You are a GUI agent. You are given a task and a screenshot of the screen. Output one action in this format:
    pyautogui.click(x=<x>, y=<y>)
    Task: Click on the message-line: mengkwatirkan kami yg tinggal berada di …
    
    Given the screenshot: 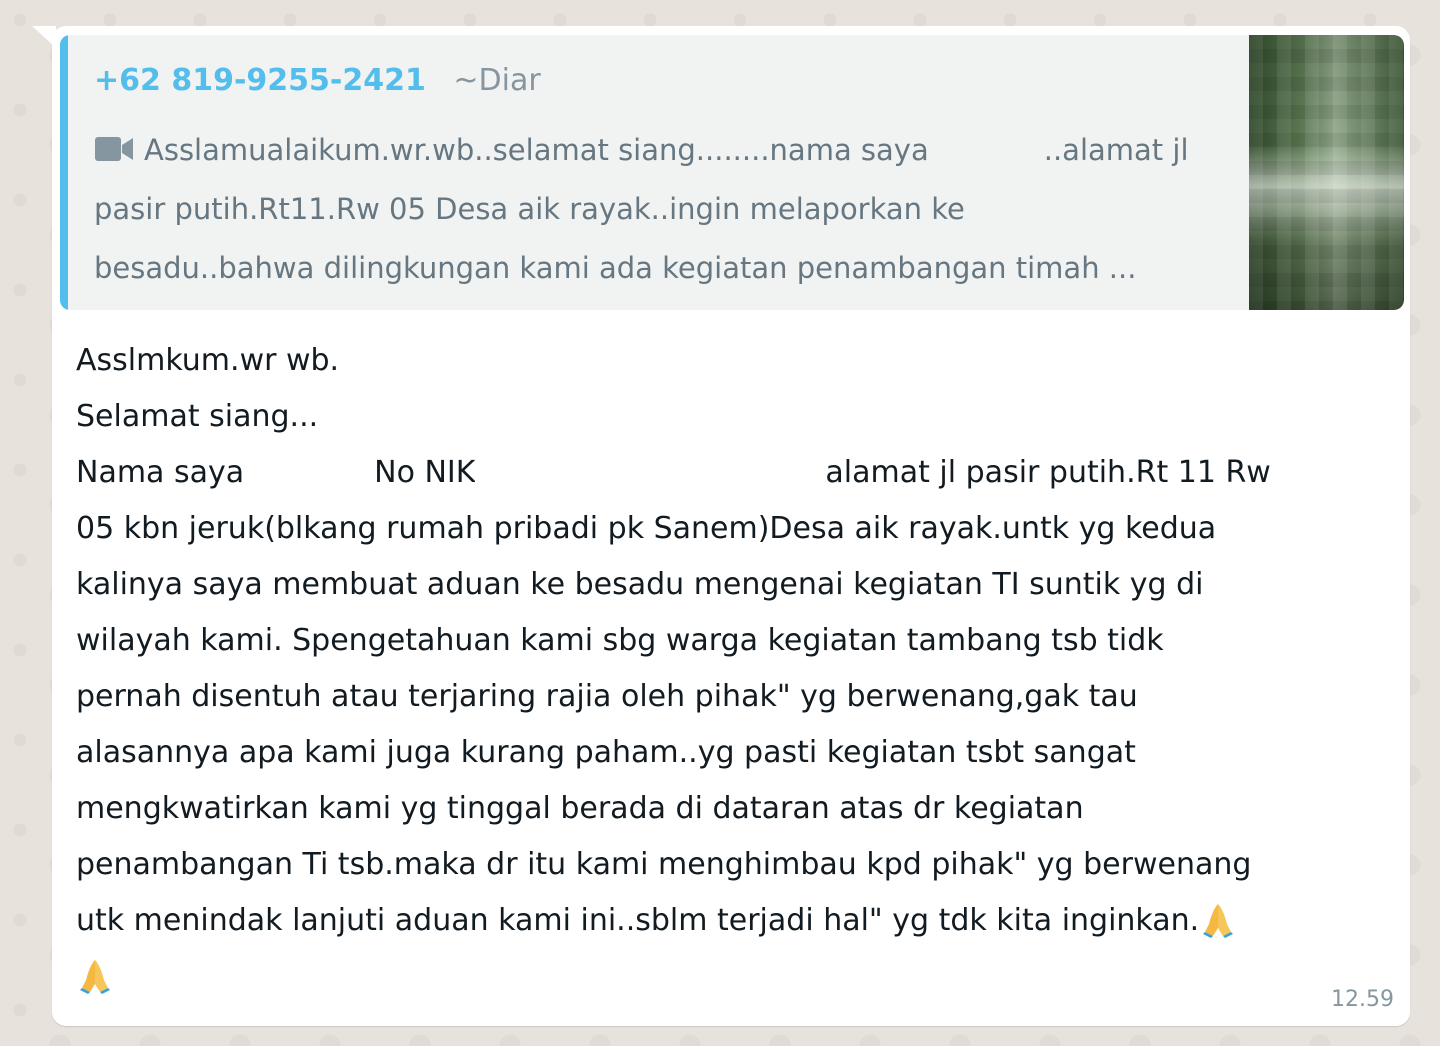 What is the action you would take?
    pyautogui.click(x=580, y=808)
    